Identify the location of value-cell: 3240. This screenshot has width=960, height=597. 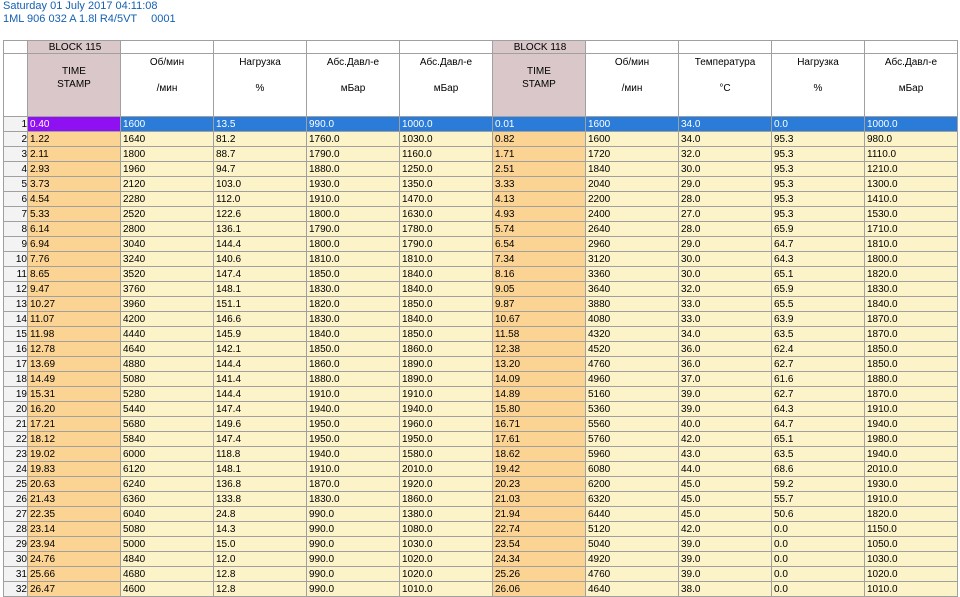
(167, 259).